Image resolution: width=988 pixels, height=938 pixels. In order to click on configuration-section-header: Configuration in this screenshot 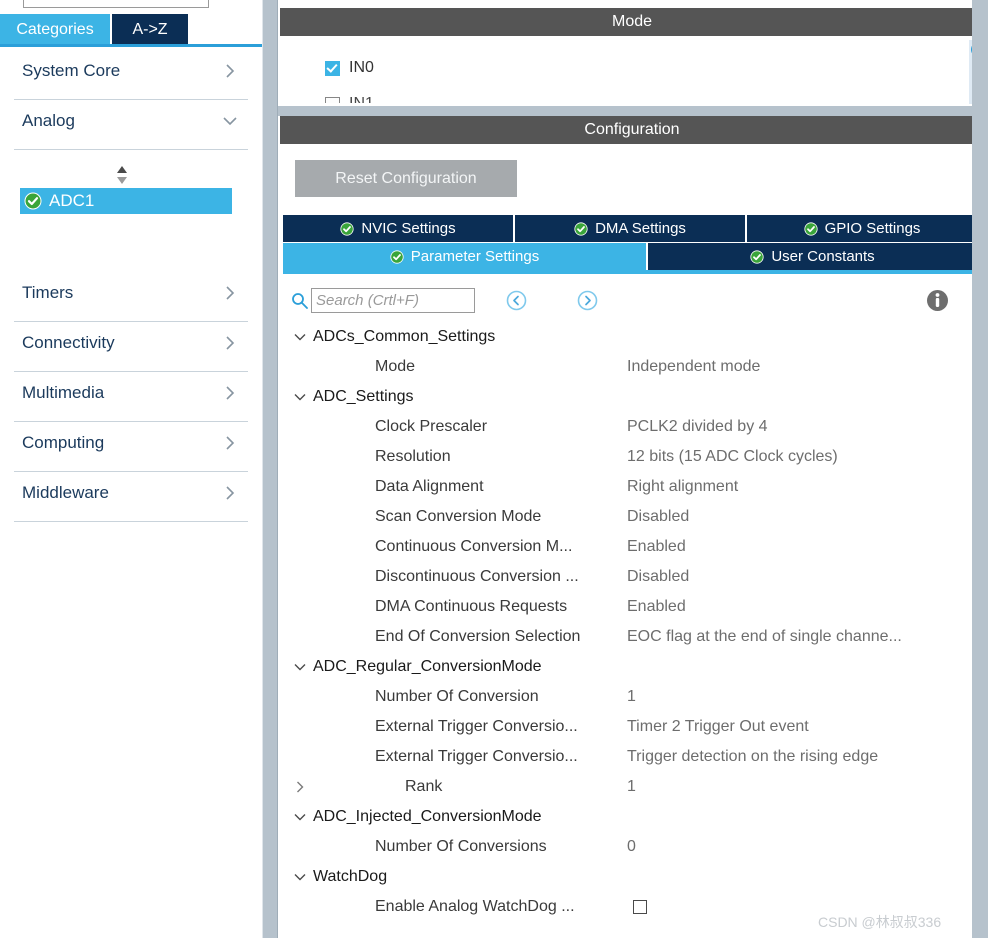, I will do `click(632, 130)`.